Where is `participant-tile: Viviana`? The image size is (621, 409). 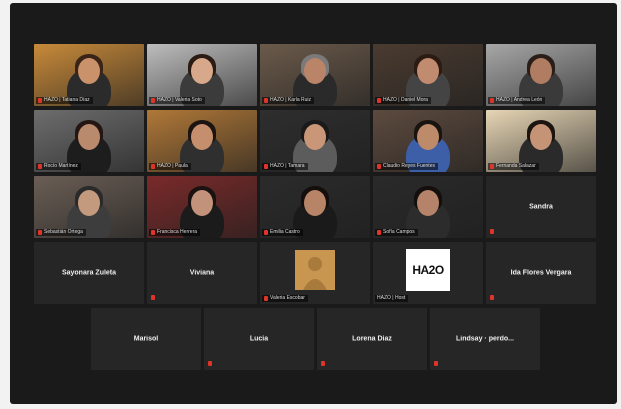 participant-tile: Viviana is located at coordinates (202, 273).